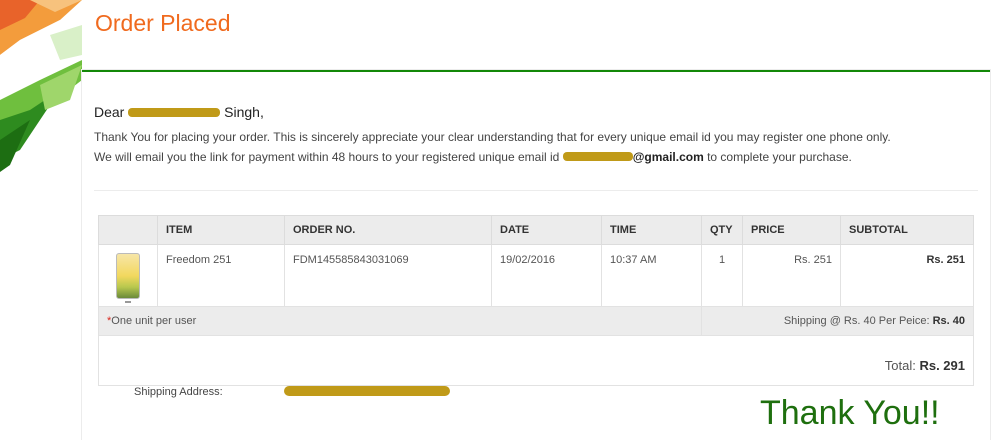 The width and height of the screenshot is (1000, 440). I want to click on column-header-time: TIME, so click(651, 230).